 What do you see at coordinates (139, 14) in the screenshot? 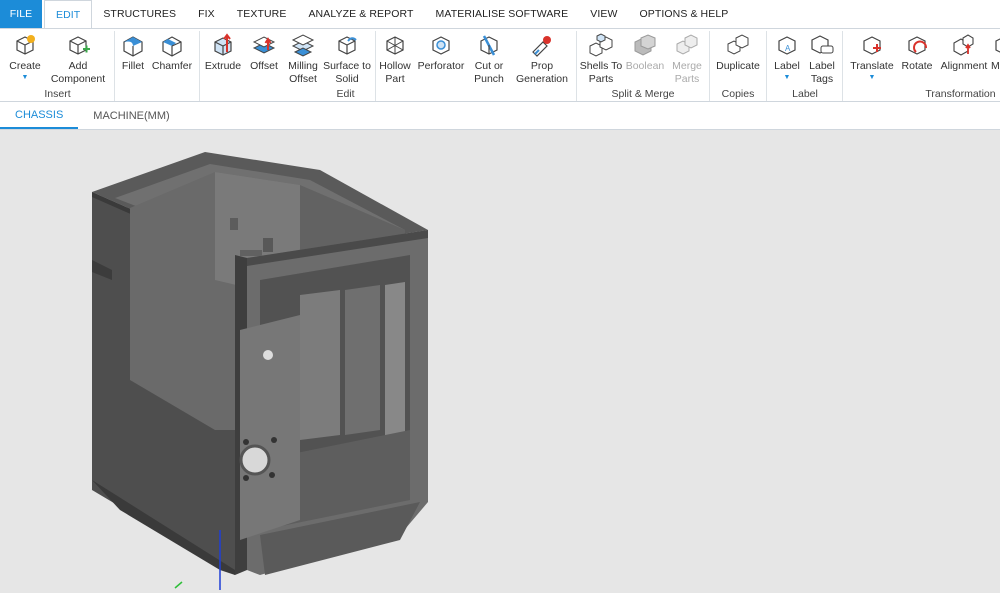
I see `menu-structures: STRUCTURES` at bounding box center [139, 14].